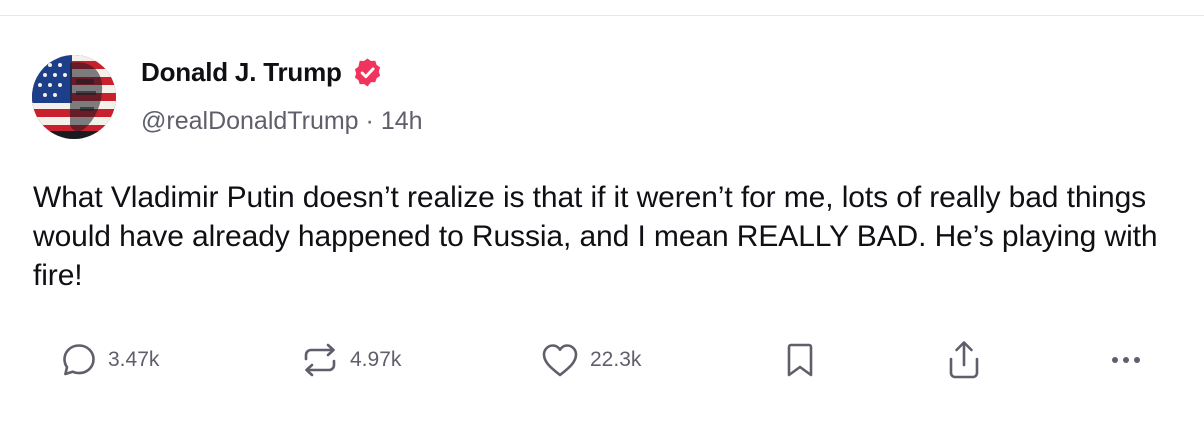 The width and height of the screenshot is (1204, 424). I want to click on more-options-button, so click(1128, 360).